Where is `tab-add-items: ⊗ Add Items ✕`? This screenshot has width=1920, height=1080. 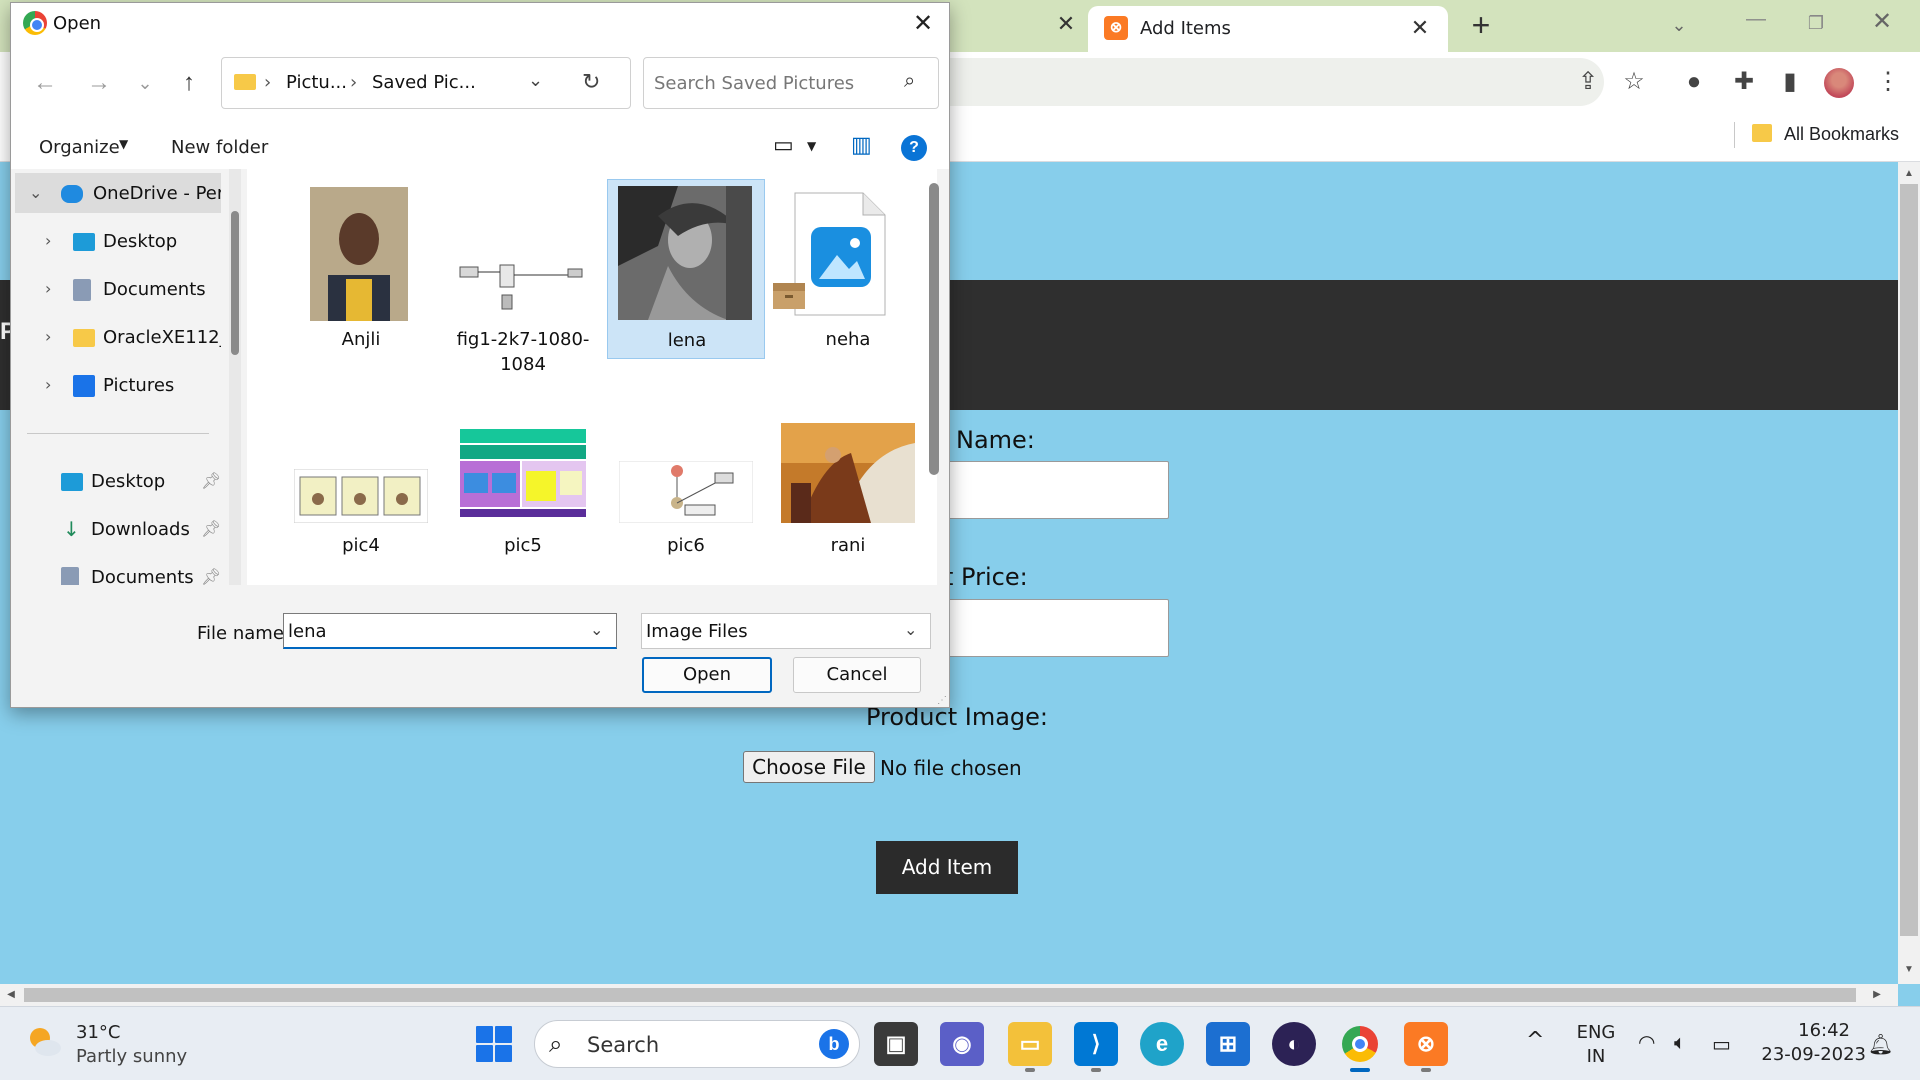 tab-add-items: ⊗ Add Items ✕ is located at coordinates (1268, 29).